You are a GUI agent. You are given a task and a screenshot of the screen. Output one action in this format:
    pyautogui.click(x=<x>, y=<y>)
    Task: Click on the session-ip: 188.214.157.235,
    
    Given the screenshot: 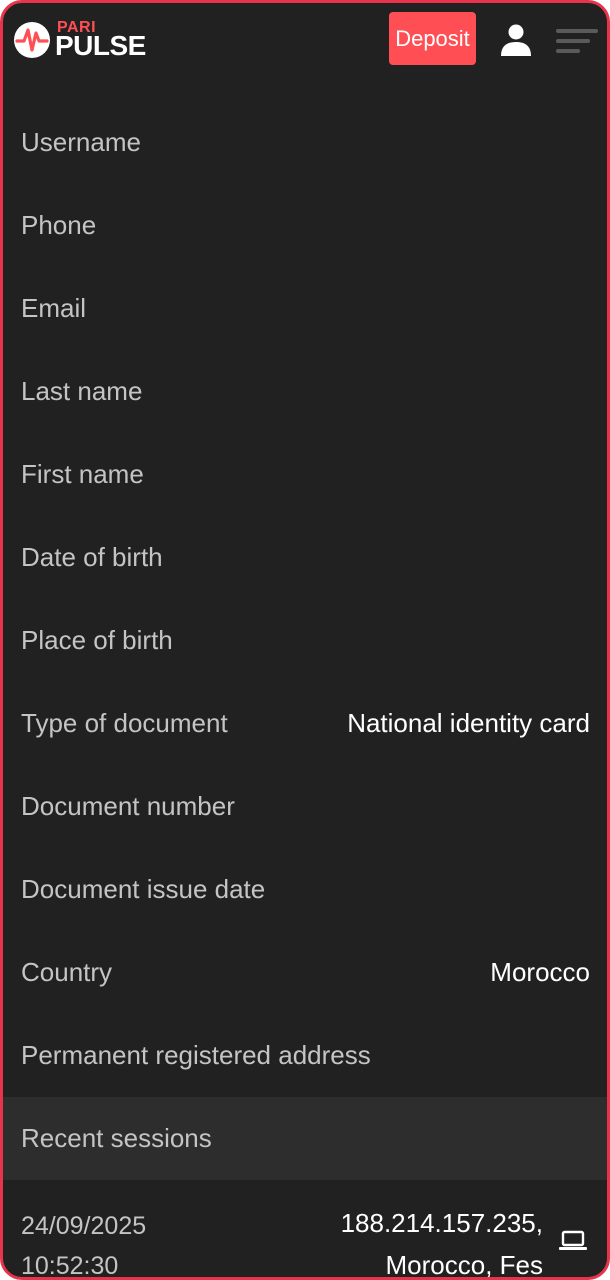 What is the action you would take?
    pyautogui.click(x=441, y=1223)
    